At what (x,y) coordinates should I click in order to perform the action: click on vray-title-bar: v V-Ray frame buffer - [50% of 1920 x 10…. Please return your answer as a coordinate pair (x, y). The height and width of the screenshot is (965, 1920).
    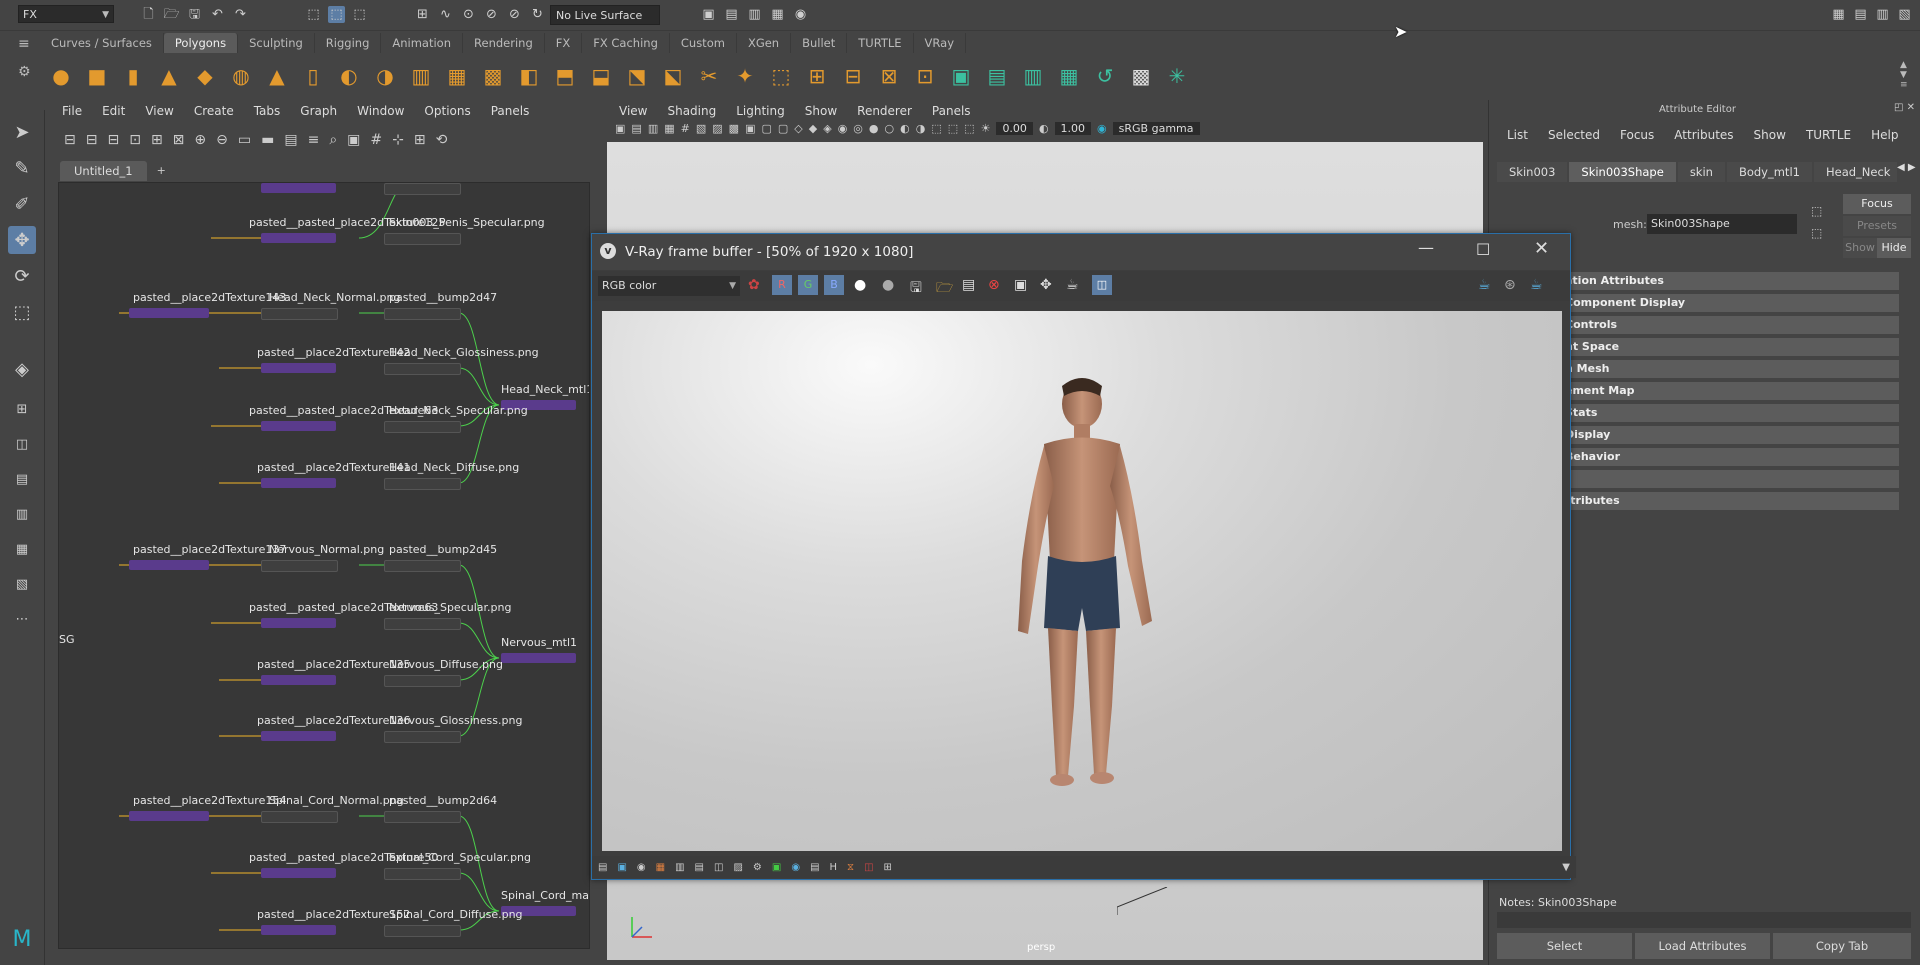
    Looking at the image, I should click on (1081, 252).